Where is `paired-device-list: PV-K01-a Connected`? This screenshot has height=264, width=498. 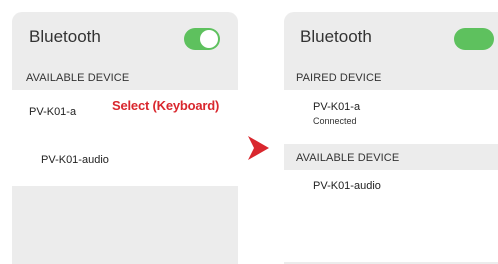
paired-device-list: PV-K01-a Connected is located at coordinates (391, 117).